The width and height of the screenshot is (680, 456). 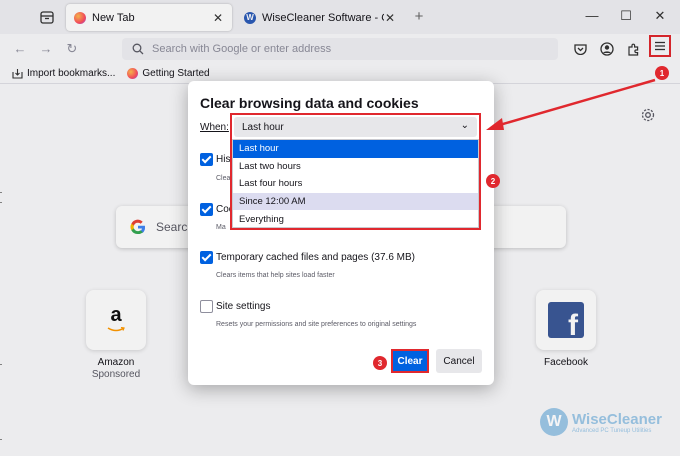 I want to click on annotation-badge: 3, so click(x=380, y=363).